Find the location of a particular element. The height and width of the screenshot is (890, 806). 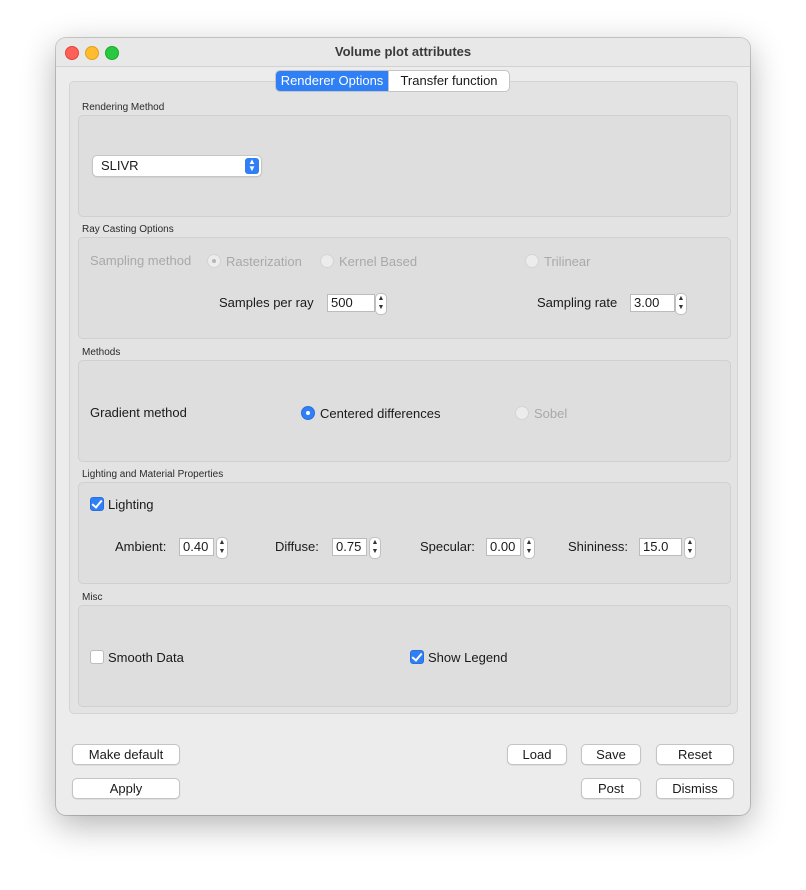

lighting-group is located at coordinates (404, 533).